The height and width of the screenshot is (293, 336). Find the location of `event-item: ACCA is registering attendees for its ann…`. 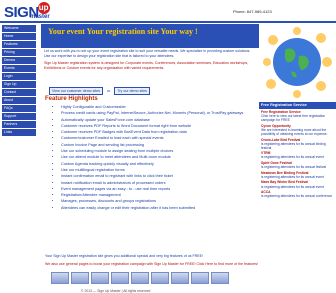

event-item: ACCA is registering attendees for its ann… is located at coordinates (297, 194).